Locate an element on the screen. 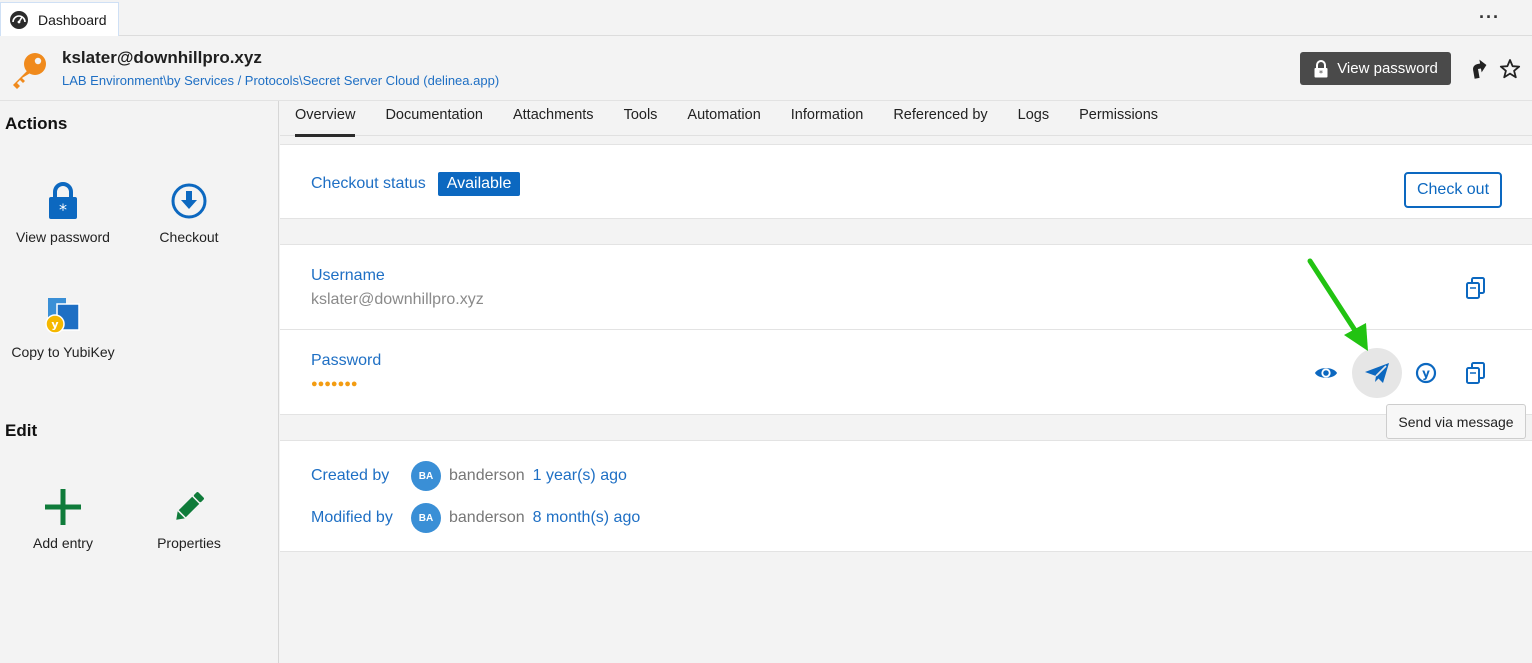 This screenshot has width=1532, height=663. lock-asterisk-icon: * is located at coordinates (63, 200).